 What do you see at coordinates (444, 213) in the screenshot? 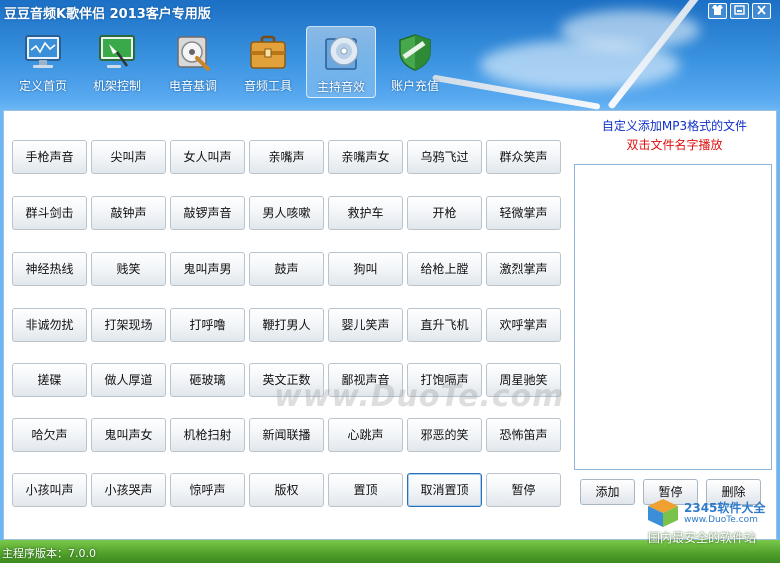
I see `sound-button: 开枪` at bounding box center [444, 213].